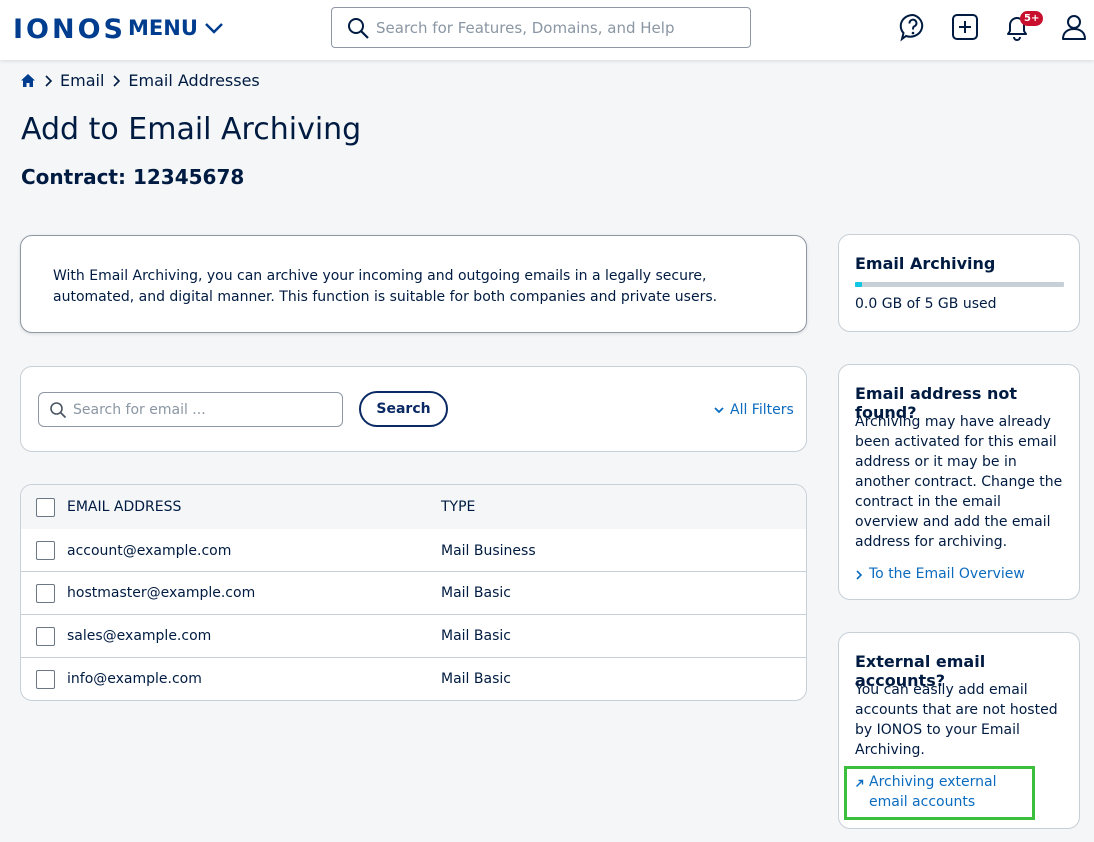 This screenshot has width=1094, height=842. Describe the element at coordinates (134, 679) in the screenshot. I see `row-email: info@example.com` at that location.